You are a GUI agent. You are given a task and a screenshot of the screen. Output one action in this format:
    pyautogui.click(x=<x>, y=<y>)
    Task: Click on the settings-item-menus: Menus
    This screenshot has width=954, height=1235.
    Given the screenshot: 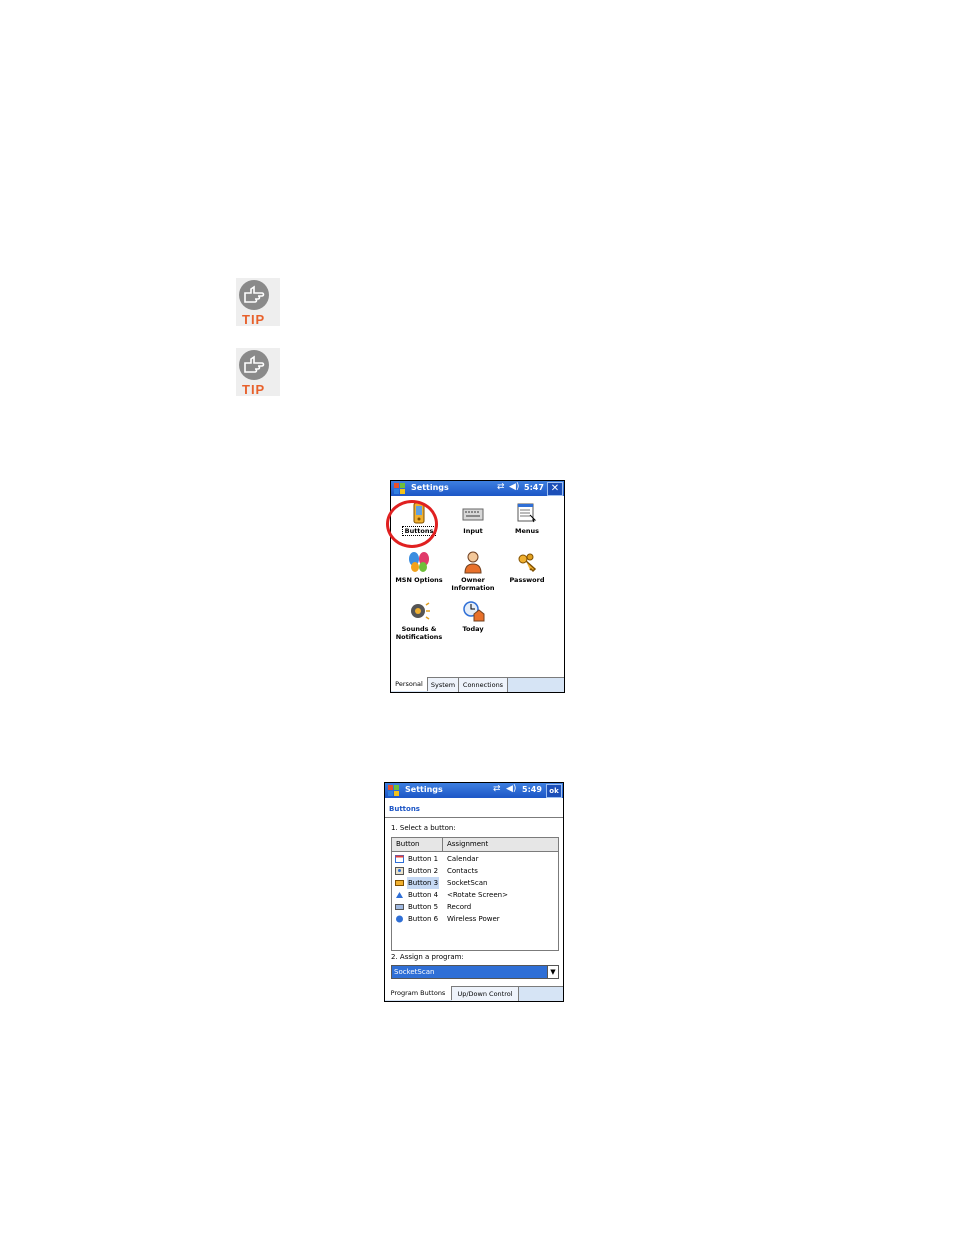 What is the action you would take?
    pyautogui.click(x=527, y=518)
    